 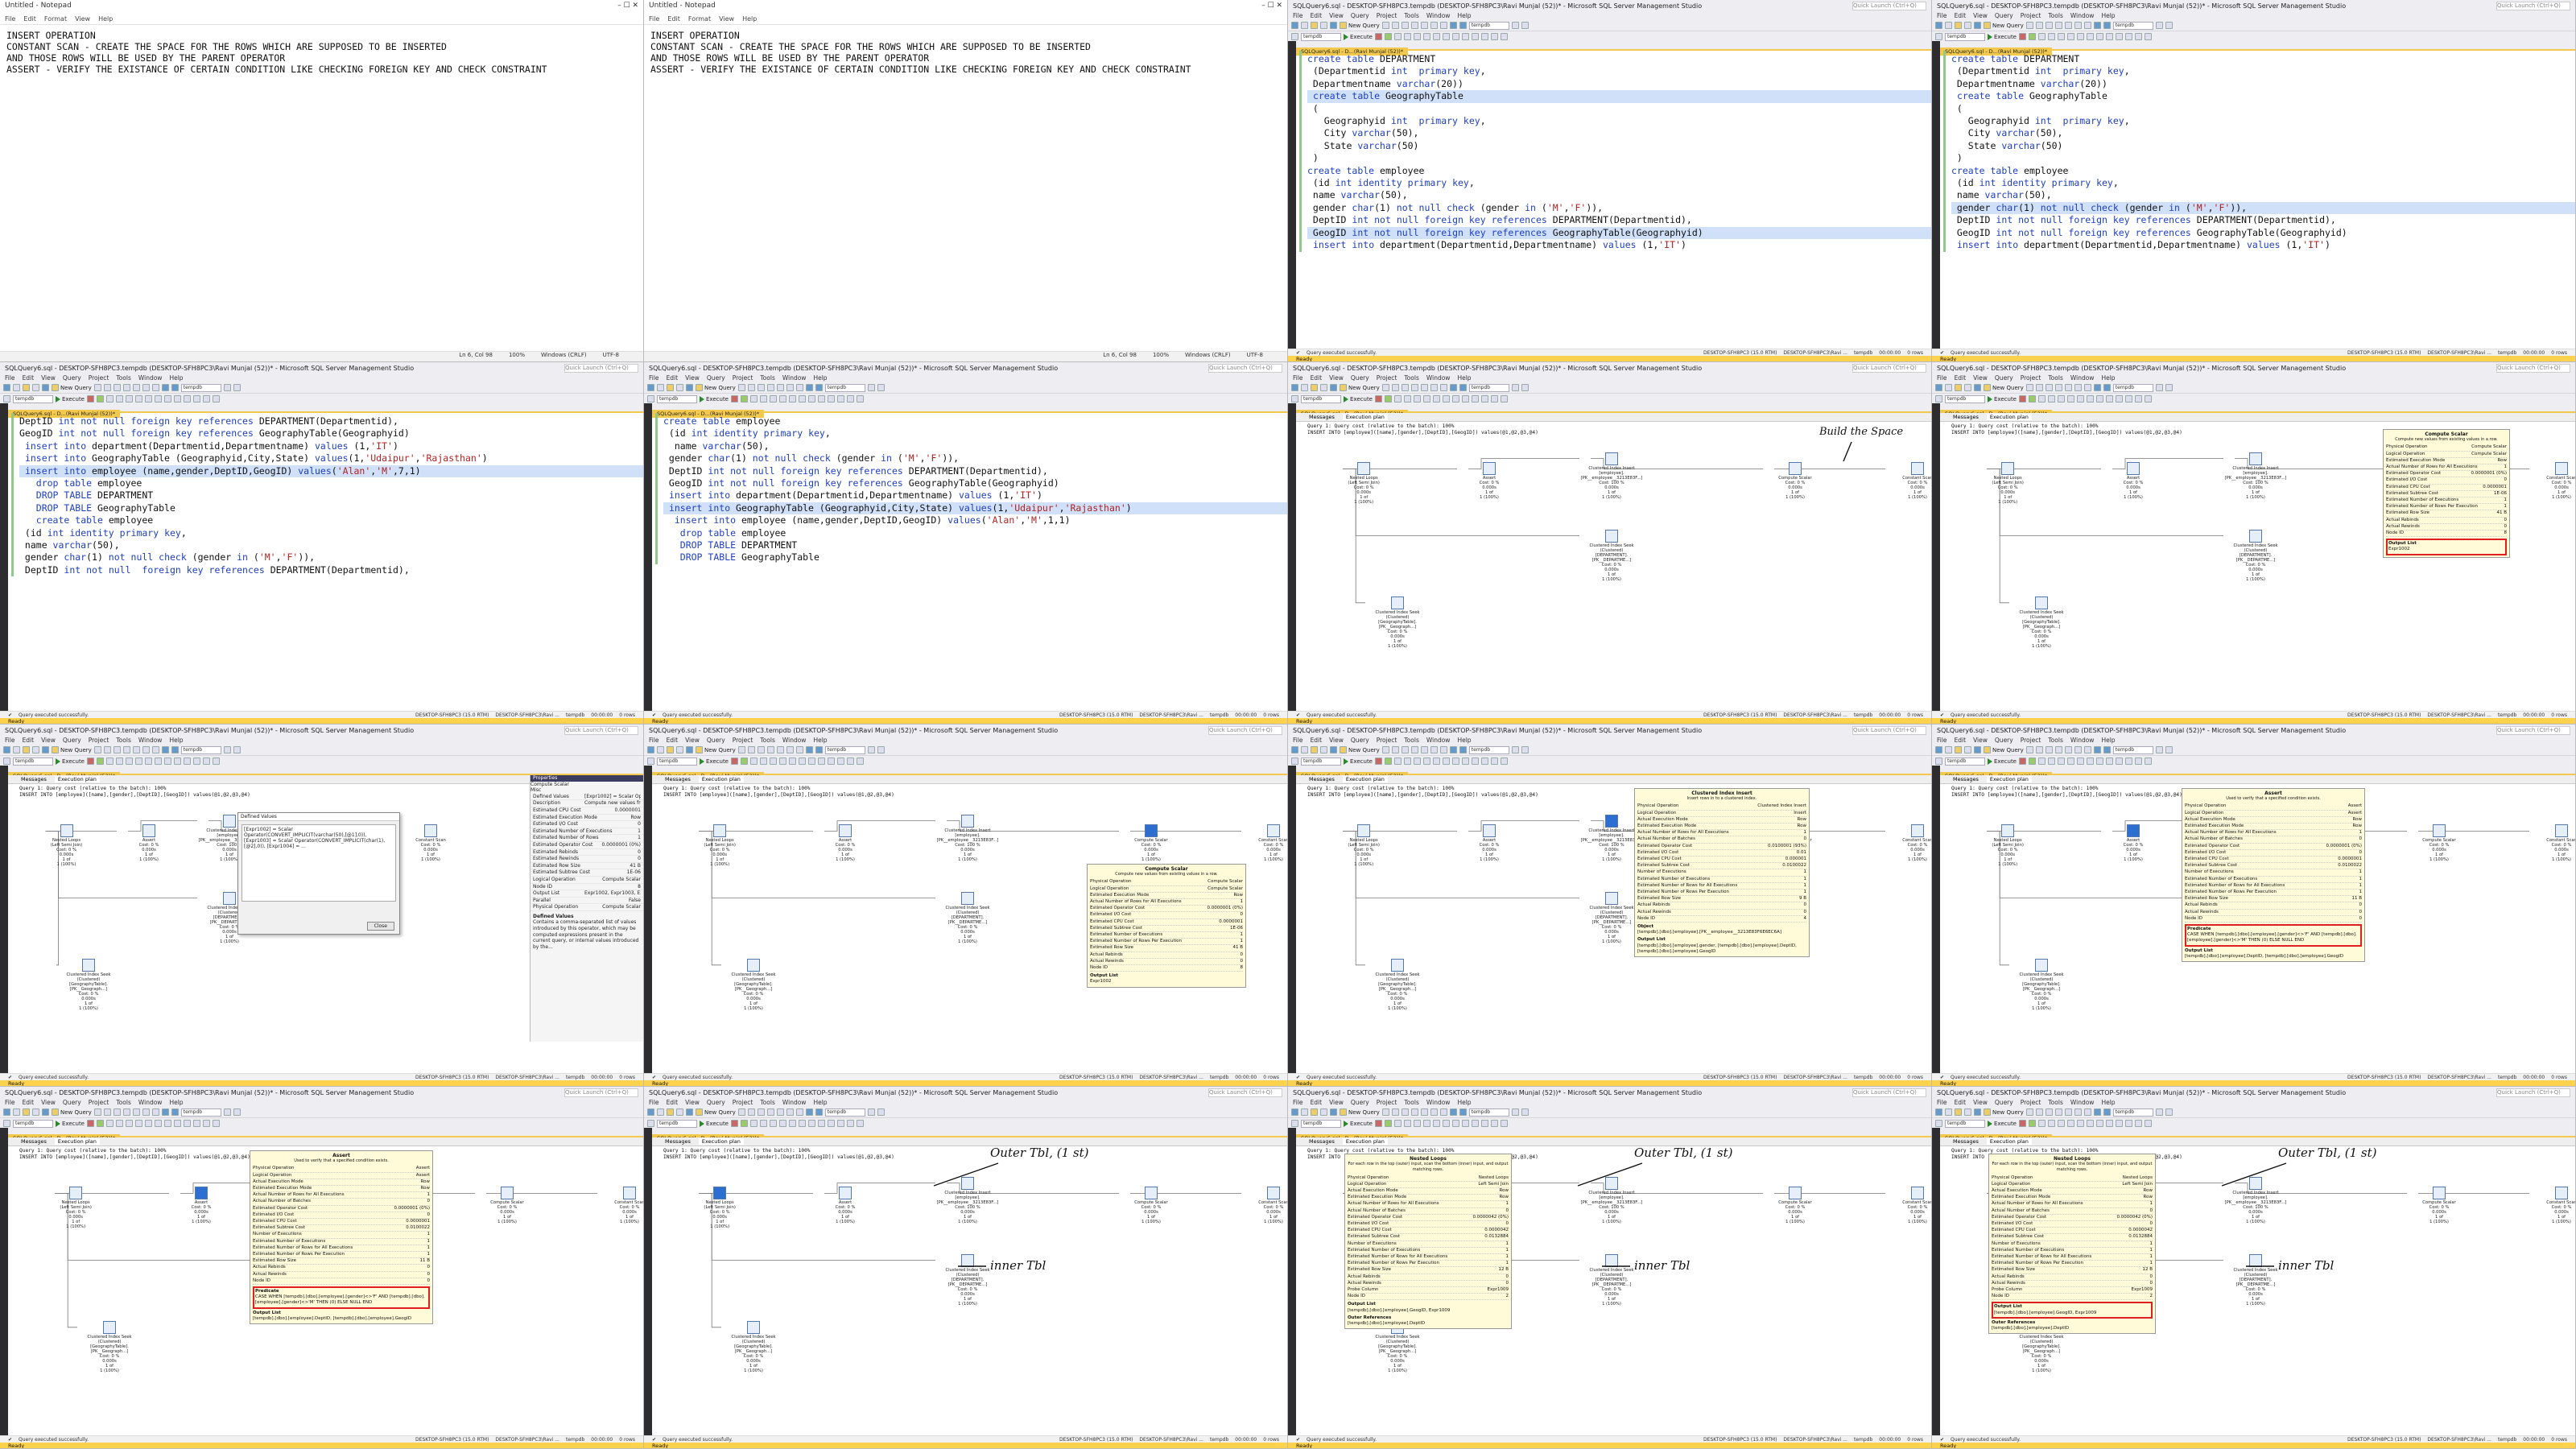 I want to click on menu-query: Query, so click(x=72, y=1102).